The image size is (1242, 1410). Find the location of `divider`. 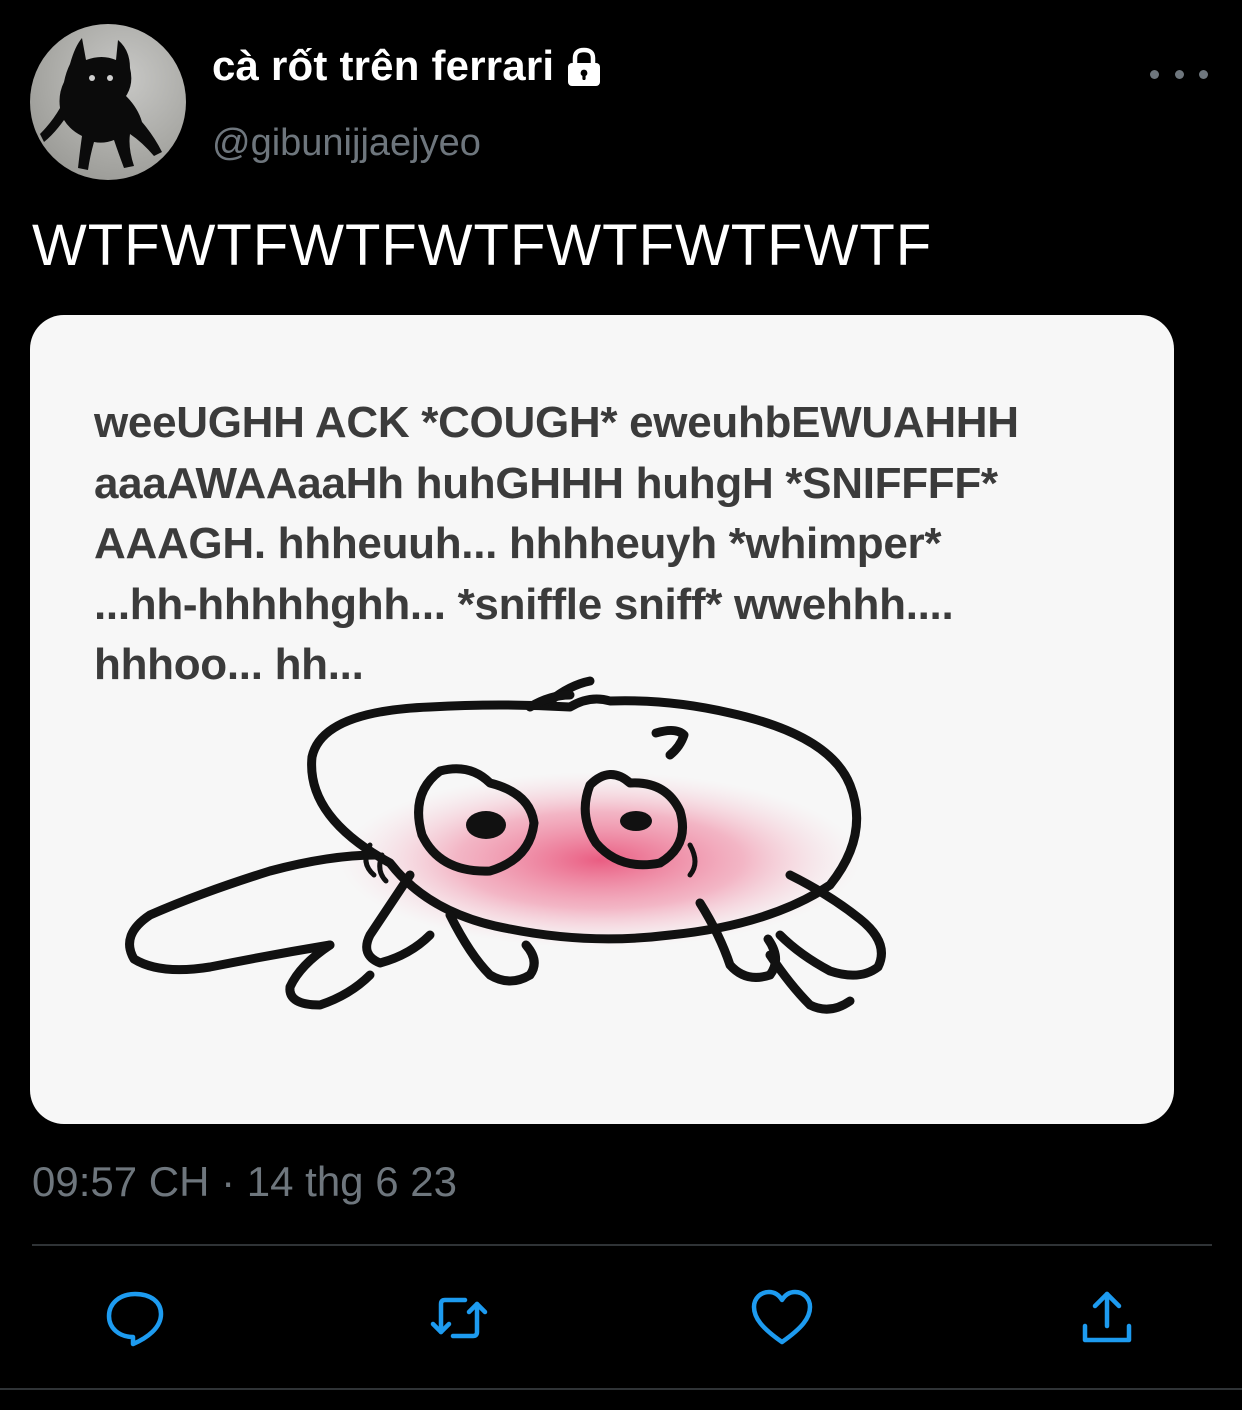

divider is located at coordinates (622, 1245).